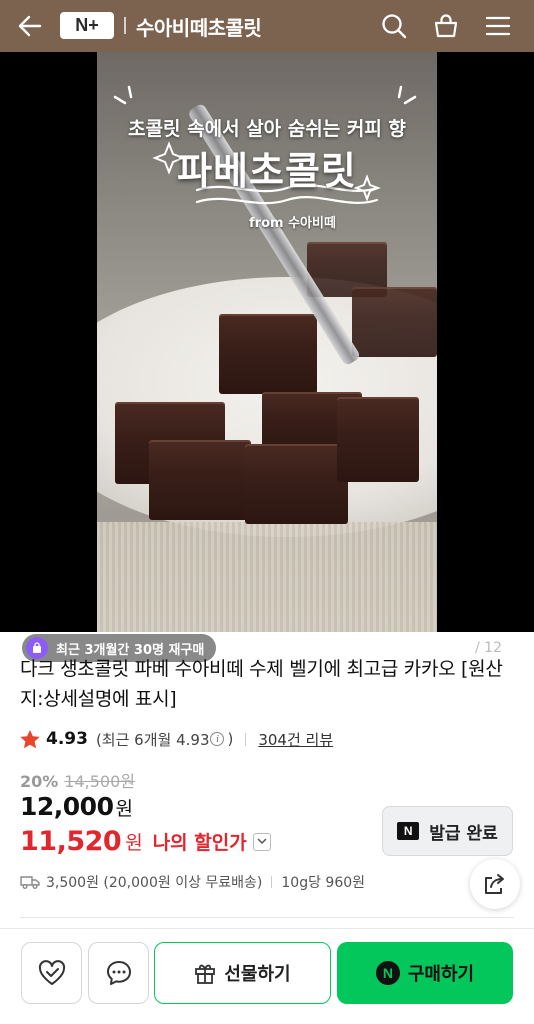 This screenshot has width=534, height=1024. What do you see at coordinates (267, 171) in the screenshot?
I see `overlay-title: 파베초콜릿` at bounding box center [267, 171].